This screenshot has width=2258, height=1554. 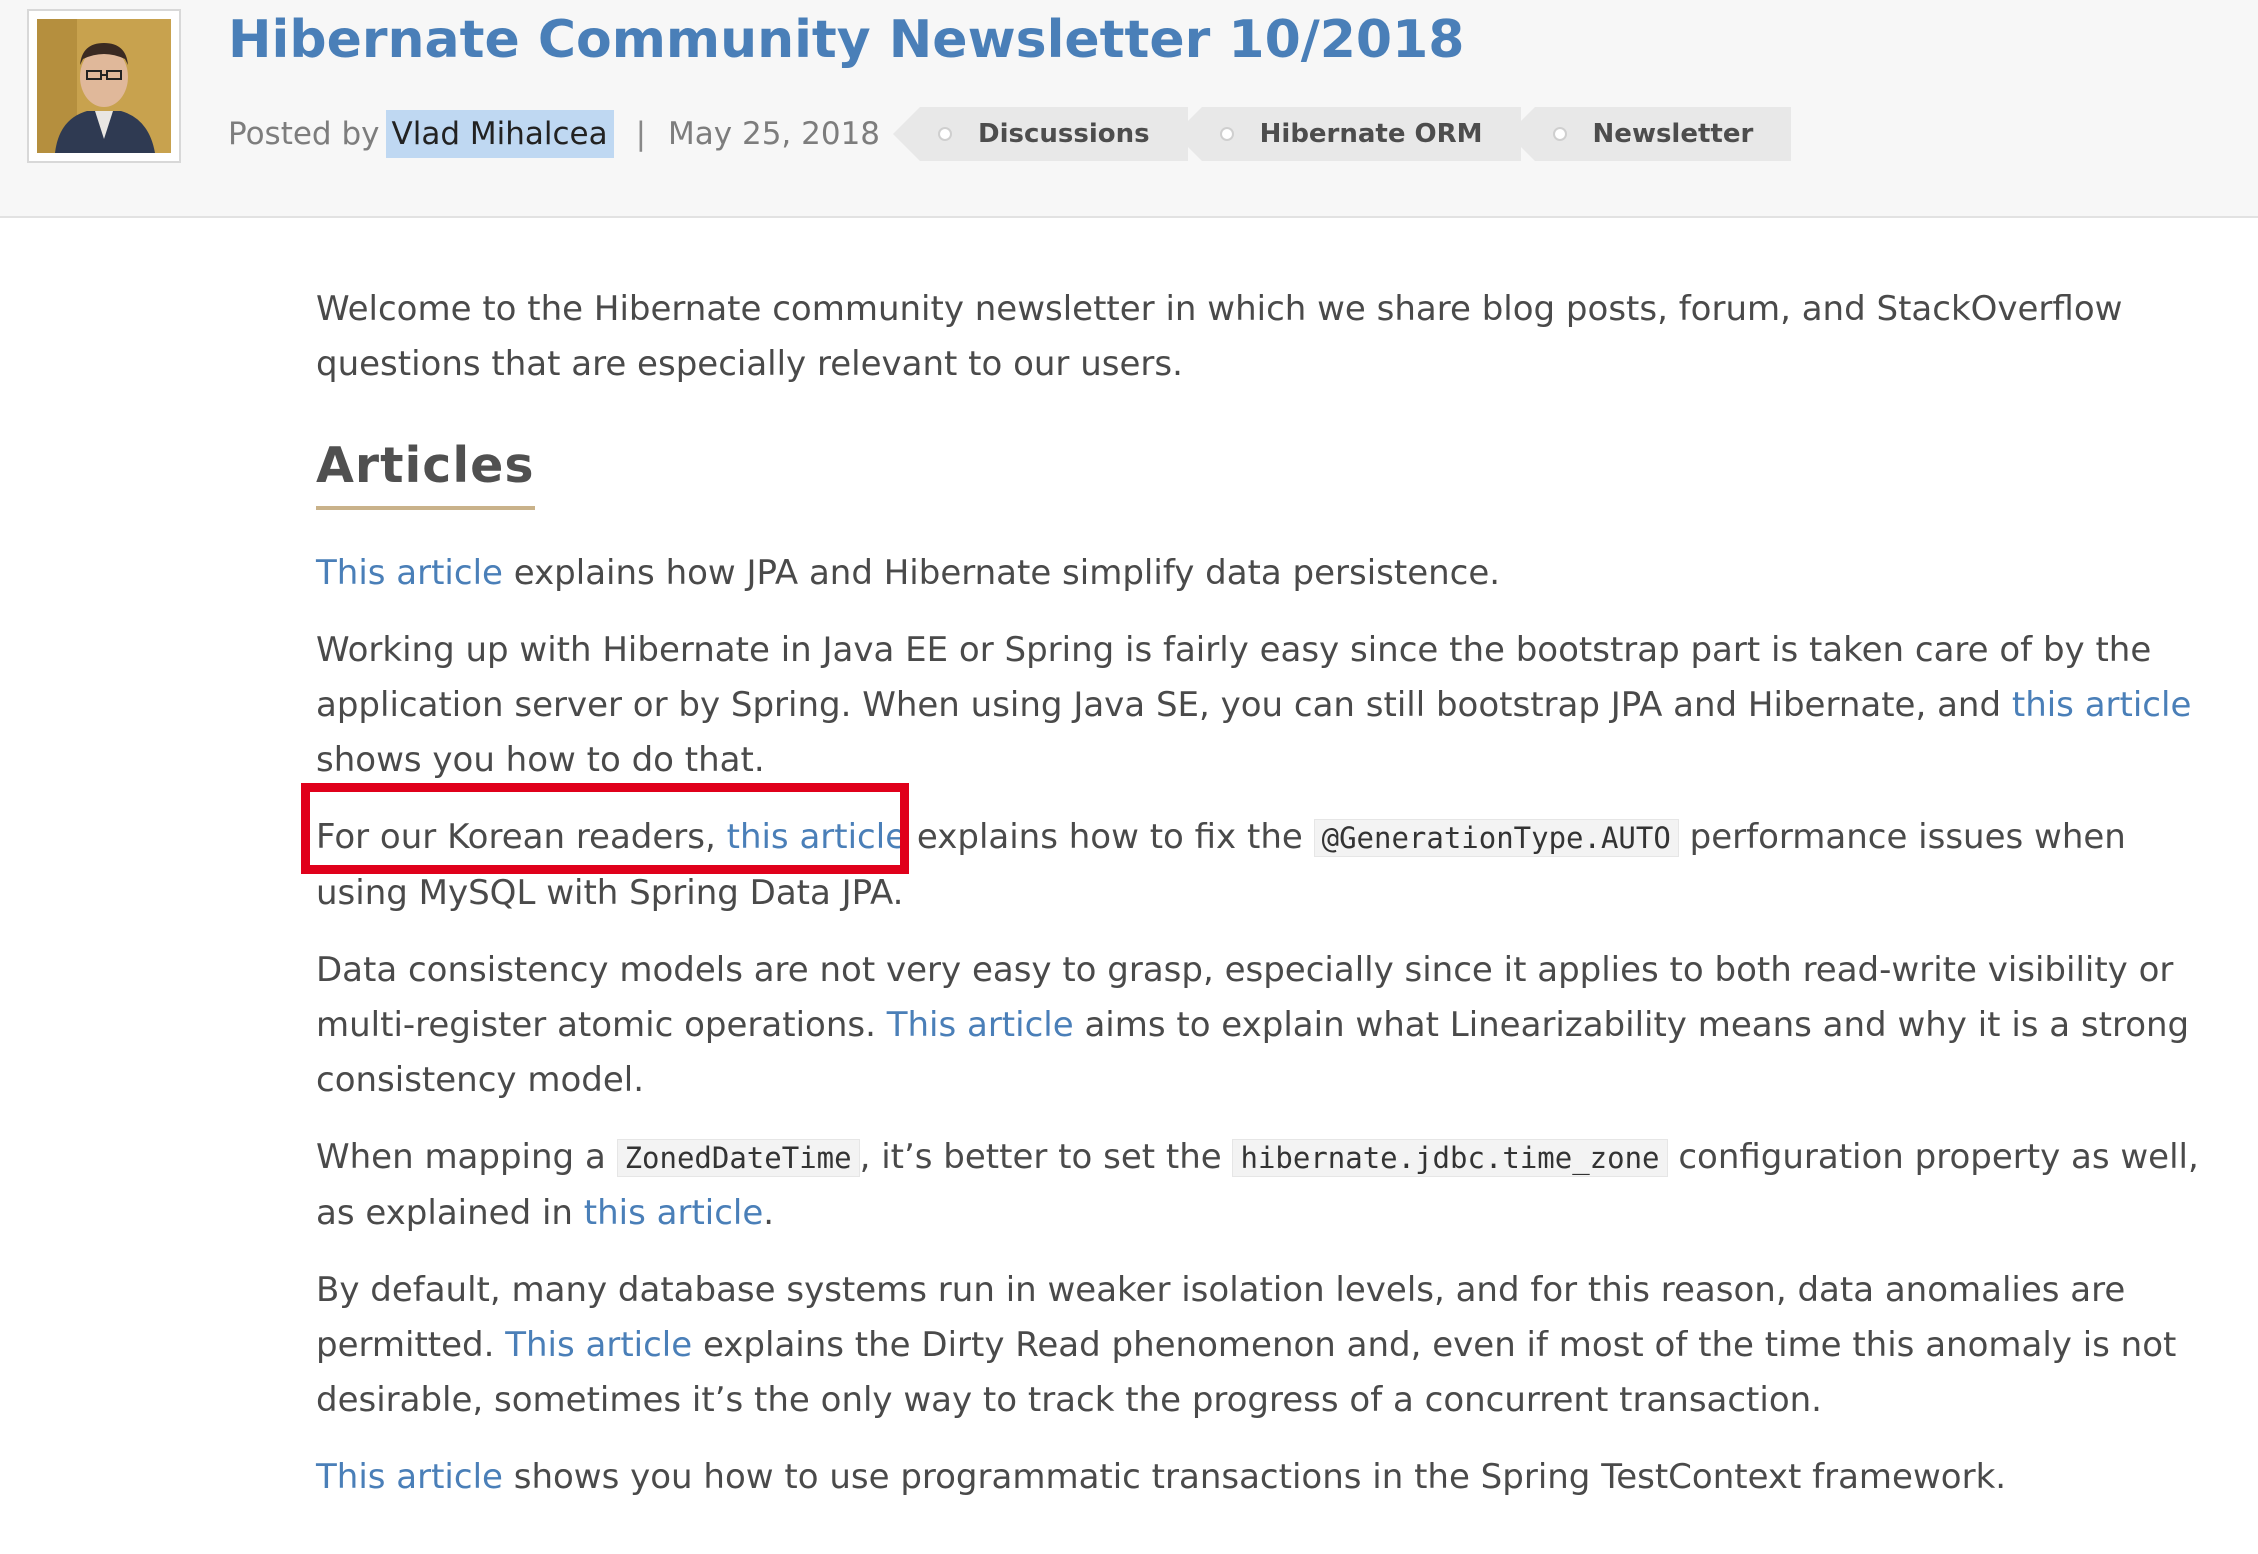 I want to click on paragraph-text: , it’s better to set the, so click(x=1046, y=1157).